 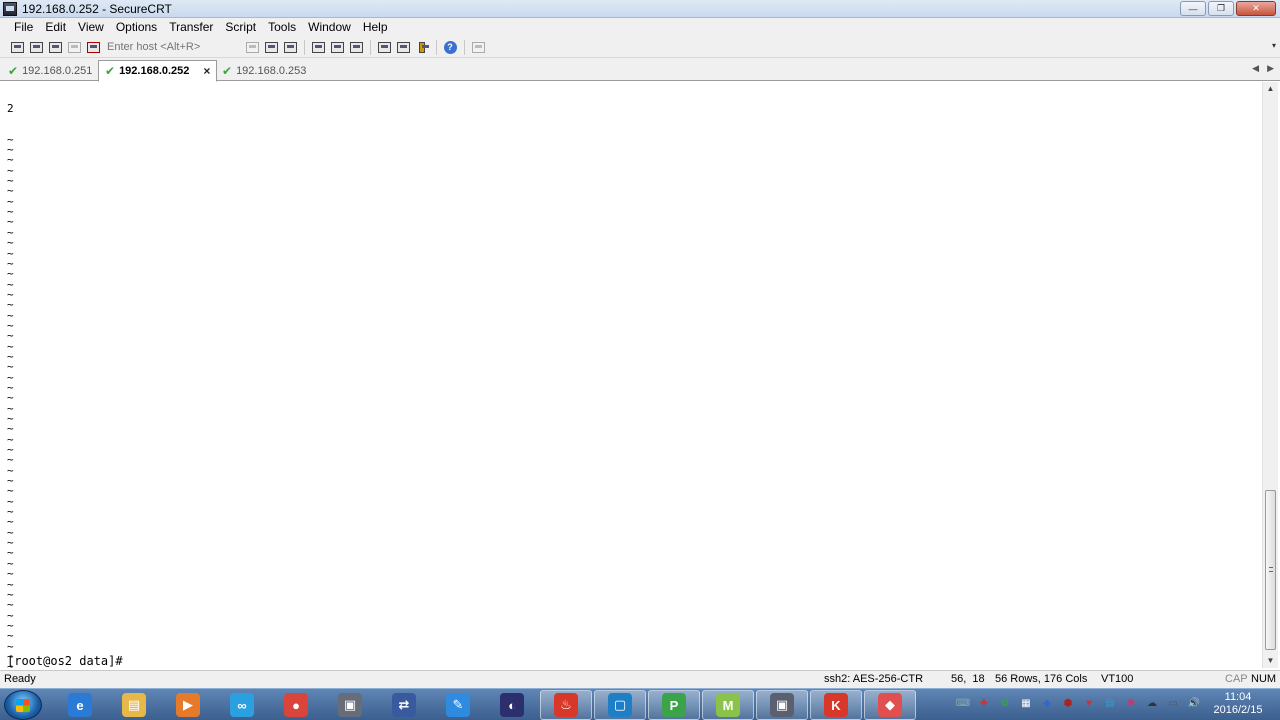 I want to click on taskbar-clock: 11:04 2016/2/15, so click(x=1238, y=704).